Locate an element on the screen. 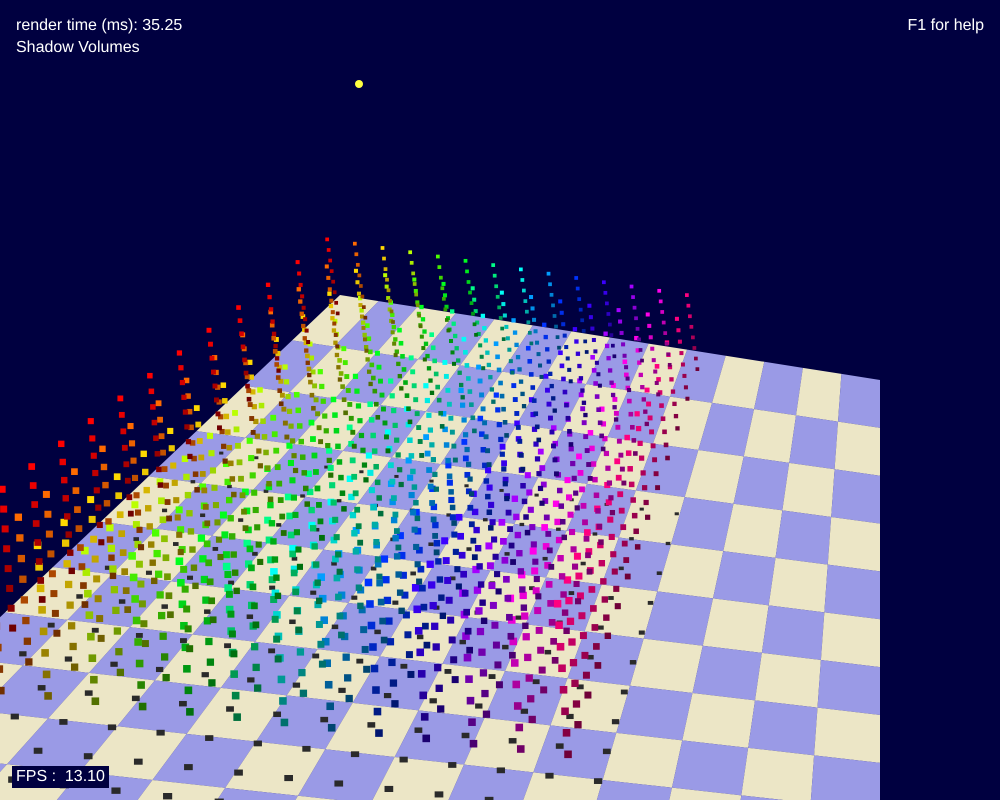 The height and width of the screenshot is (800, 1000). render-mode-label: Shadow Volumes is located at coordinates (78, 48).